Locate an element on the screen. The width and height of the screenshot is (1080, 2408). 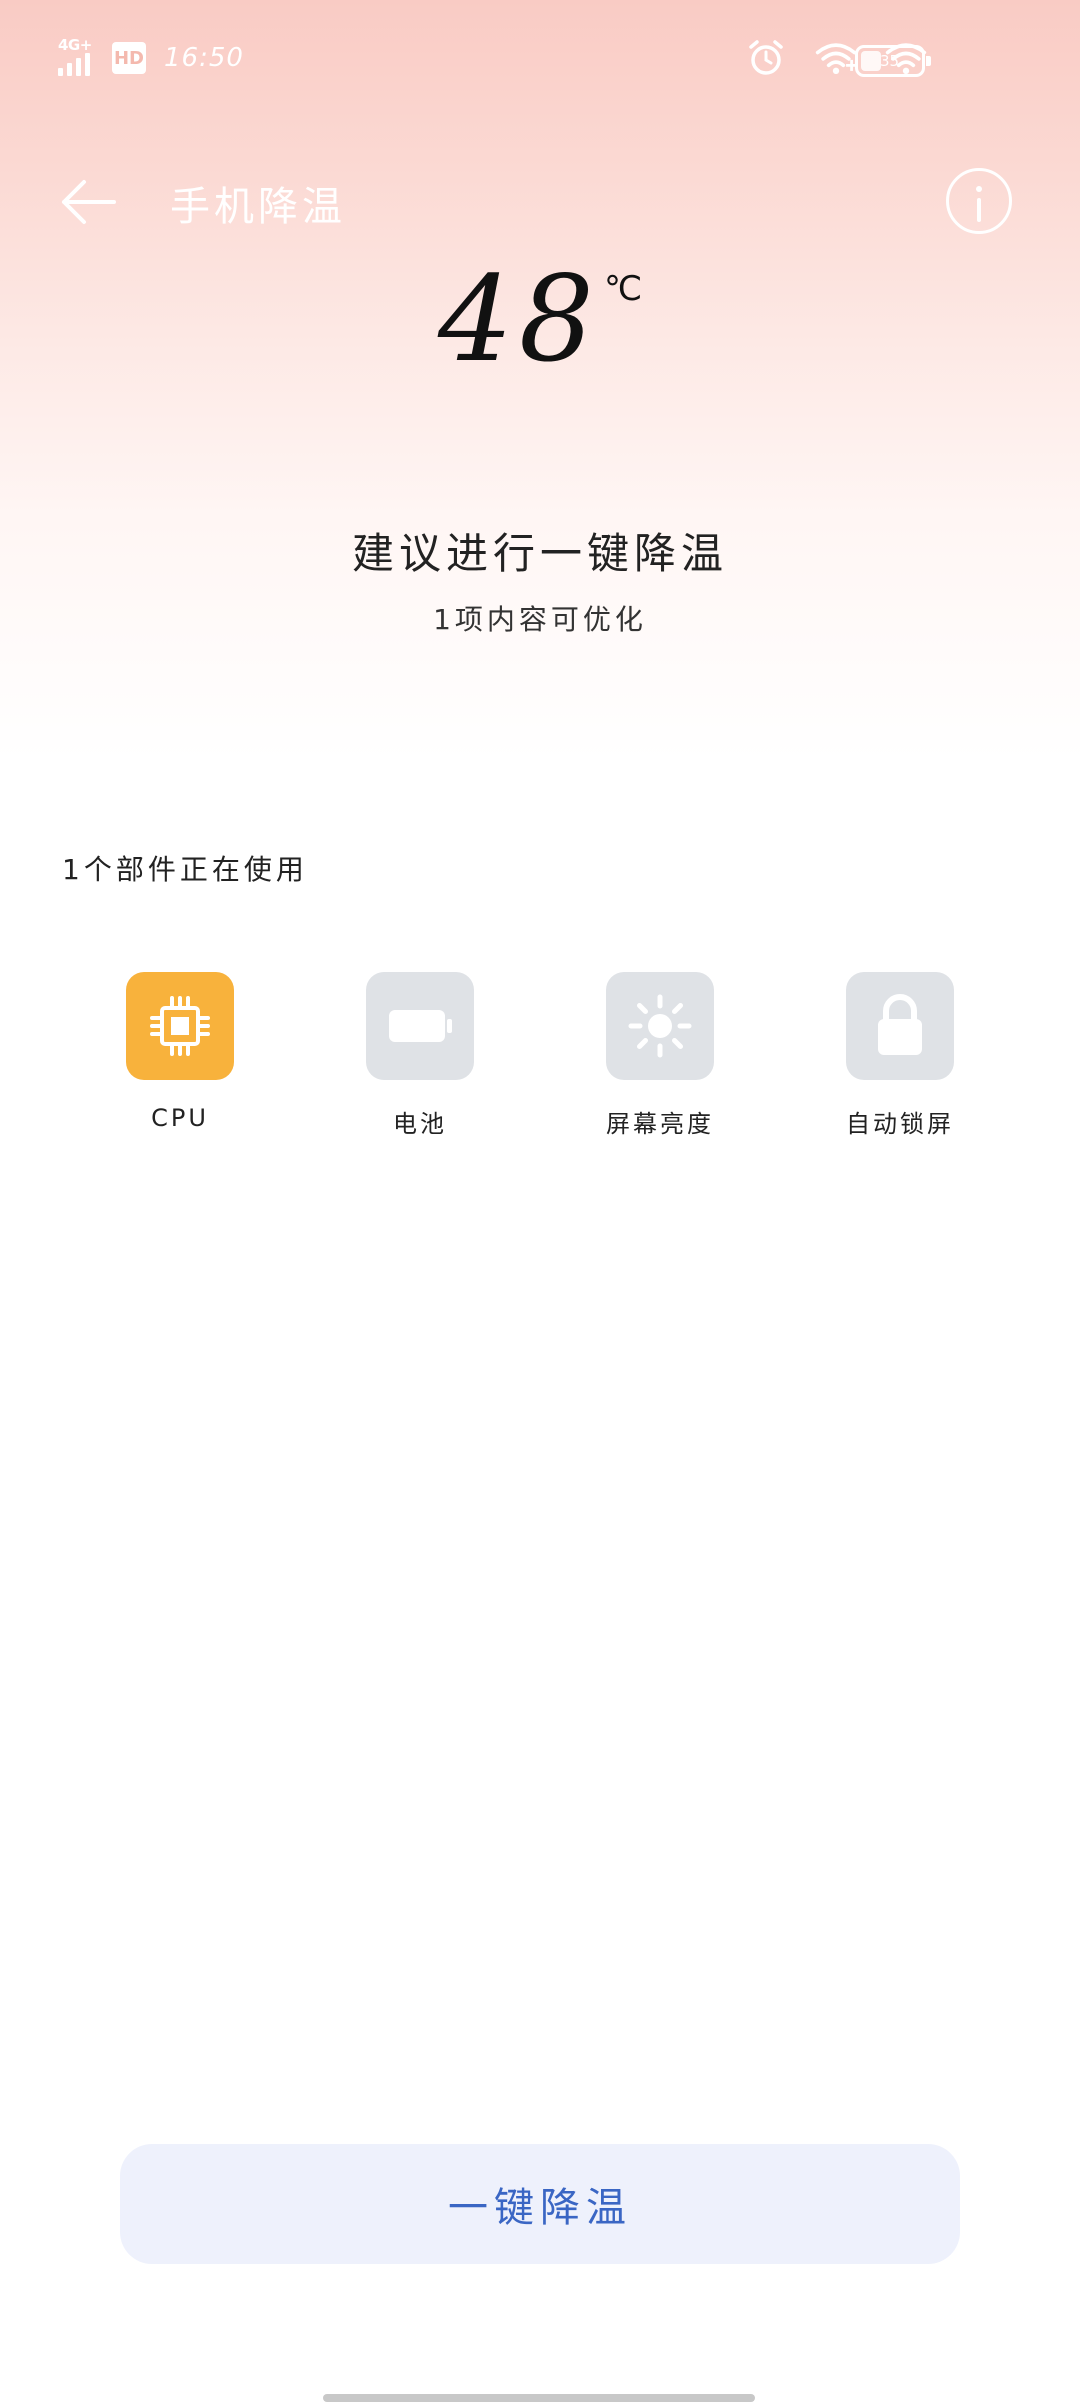
temperature-display: 48 ℃ is located at coordinates (540, 319).